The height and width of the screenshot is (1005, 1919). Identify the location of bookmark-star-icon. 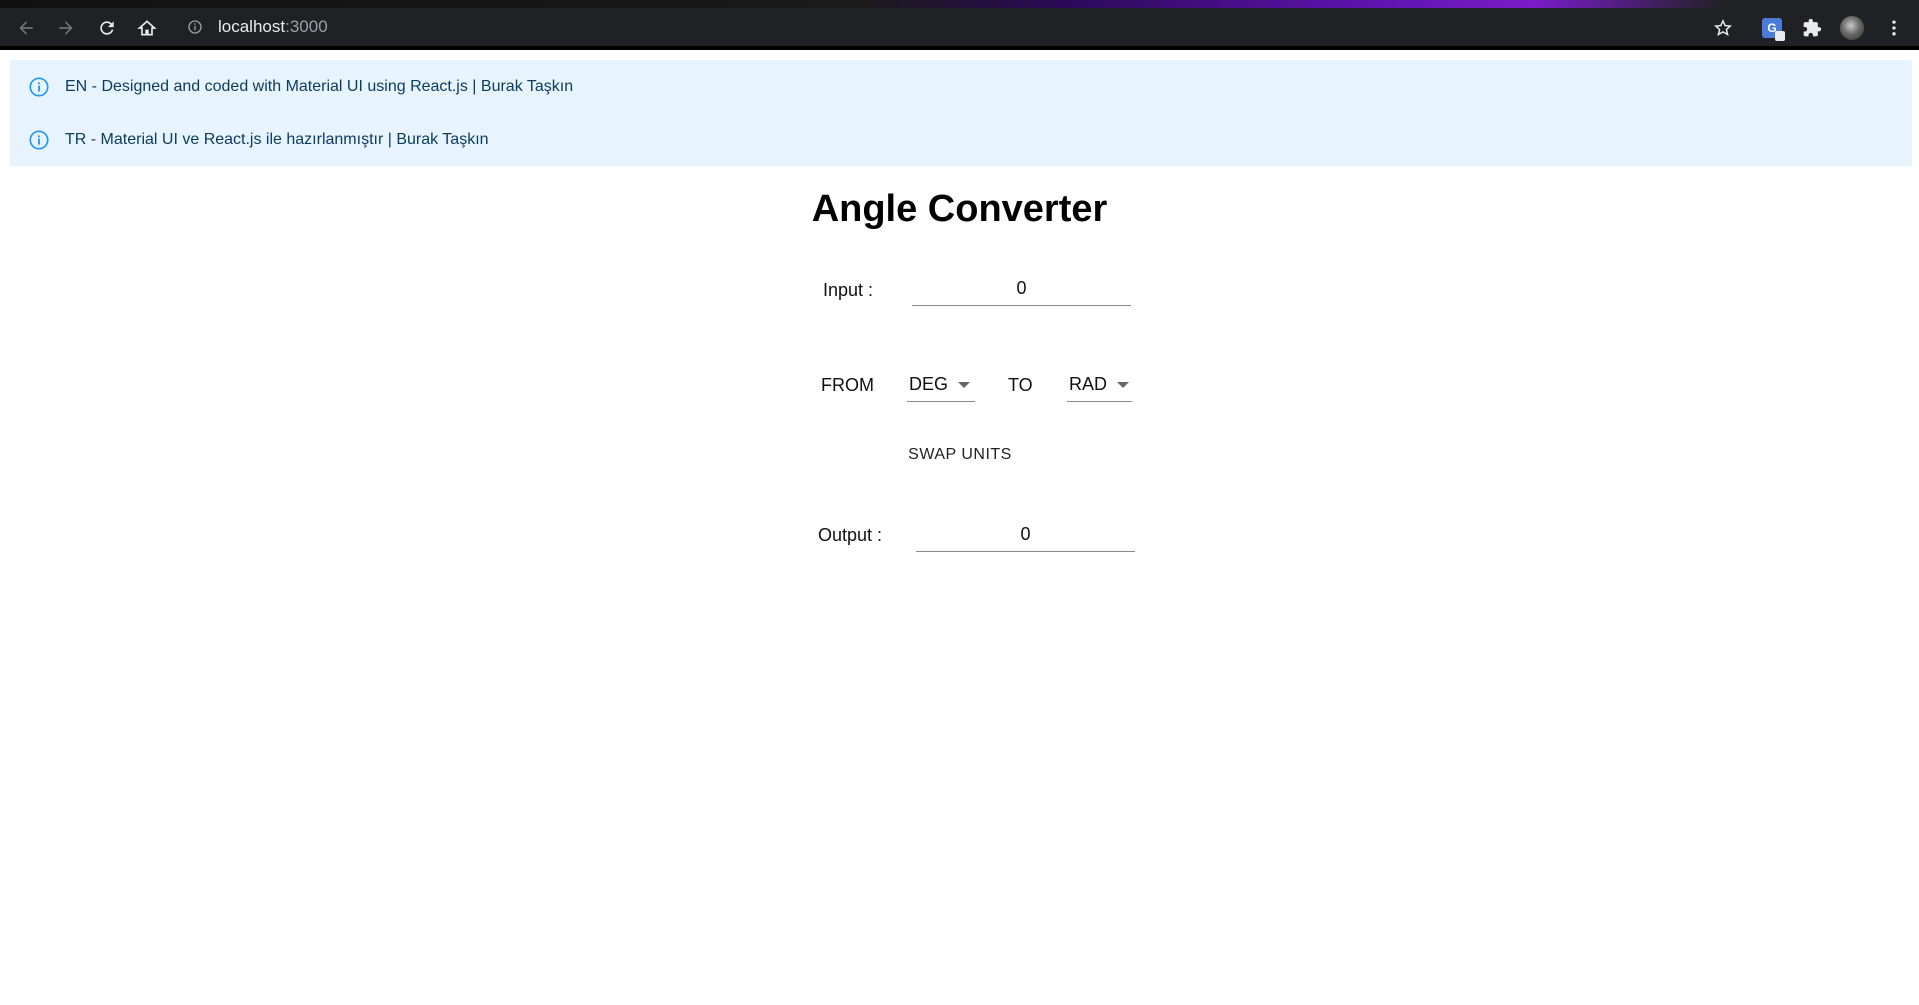
(1723, 28).